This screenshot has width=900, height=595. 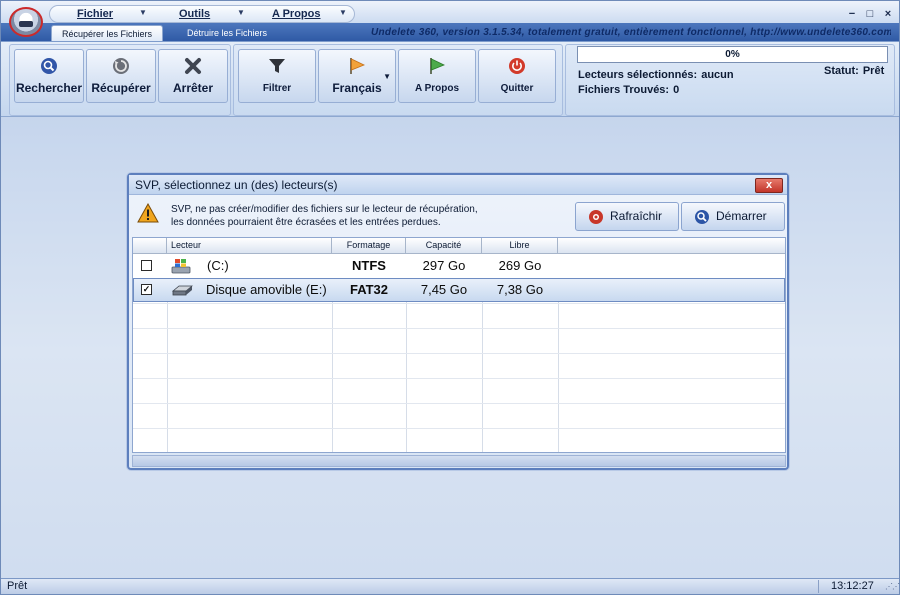 What do you see at coordinates (517, 76) in the screenshot?
I see `quit-button: Quitter` at bounding box center [517, 76].